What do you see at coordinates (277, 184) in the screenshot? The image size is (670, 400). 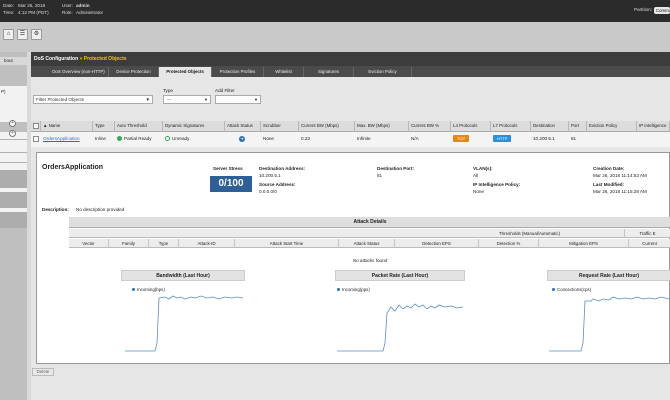 I see `source-address-label: Source Address:` at bounding box center [277, 184].